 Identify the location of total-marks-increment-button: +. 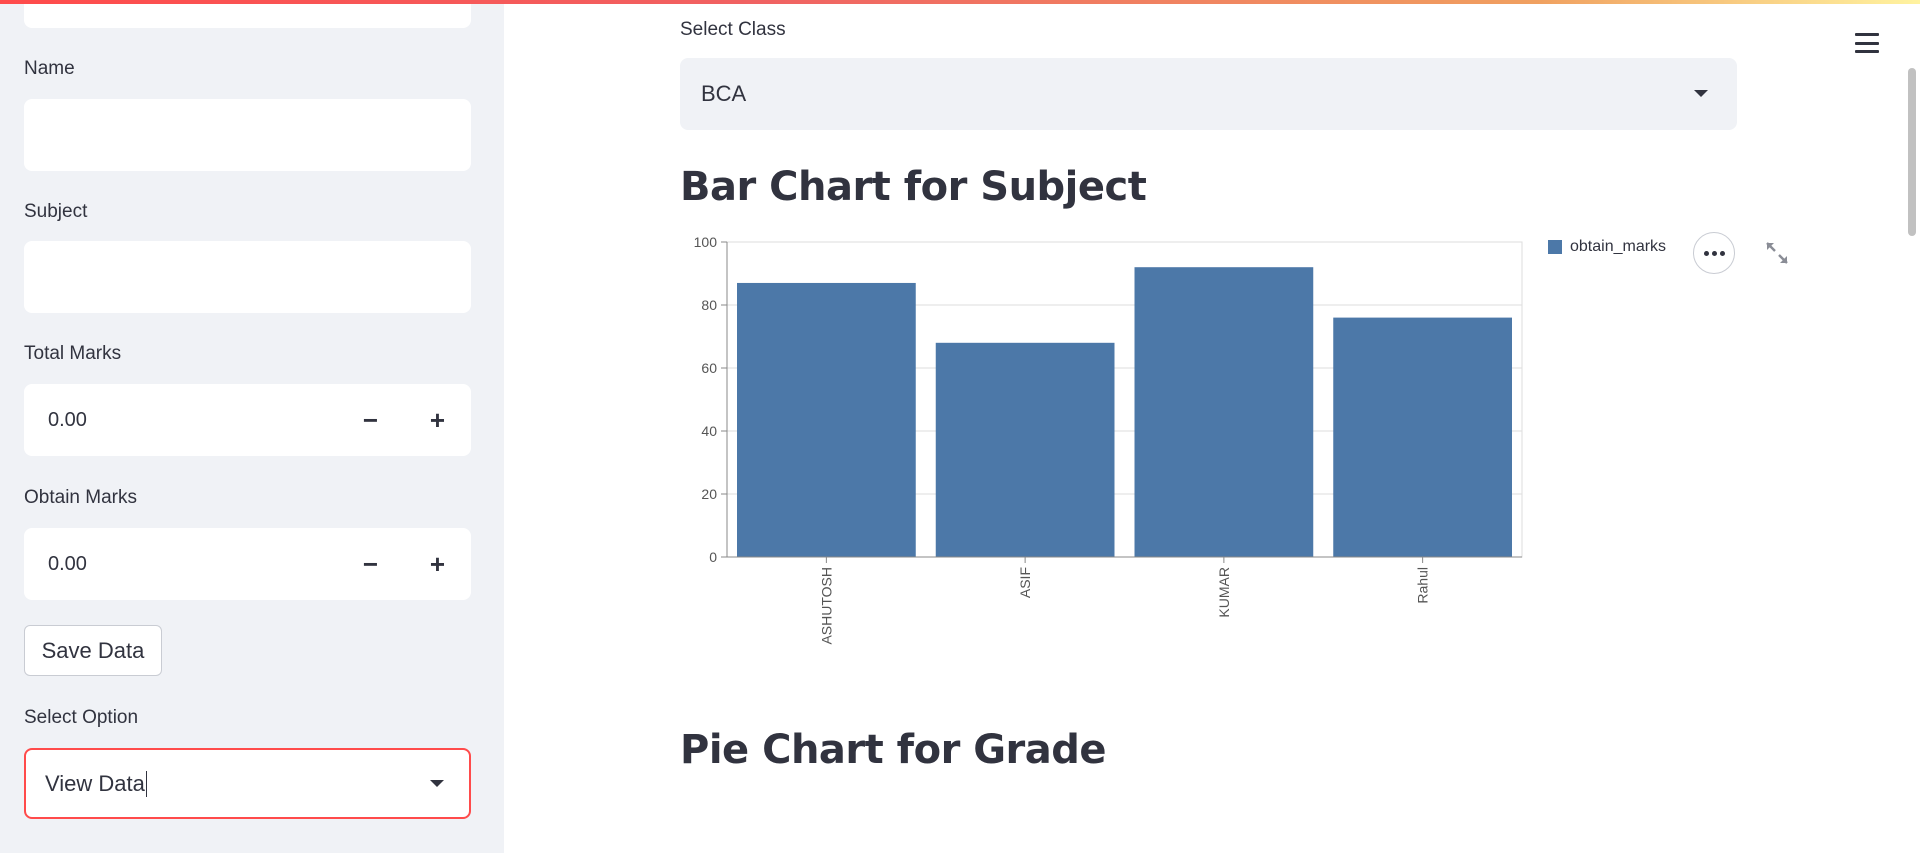
(437, 420).